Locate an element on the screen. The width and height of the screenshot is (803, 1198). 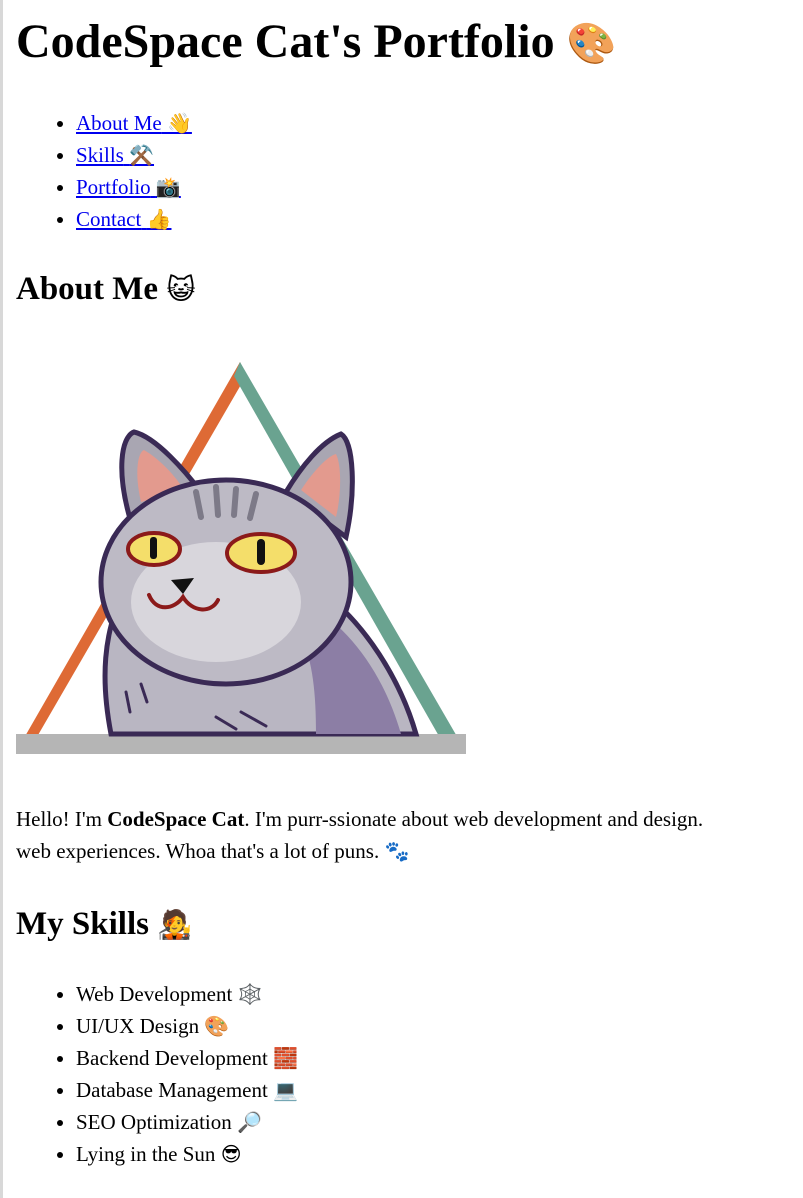
nav-link-label: Skills is located at coordinates (100, 155).